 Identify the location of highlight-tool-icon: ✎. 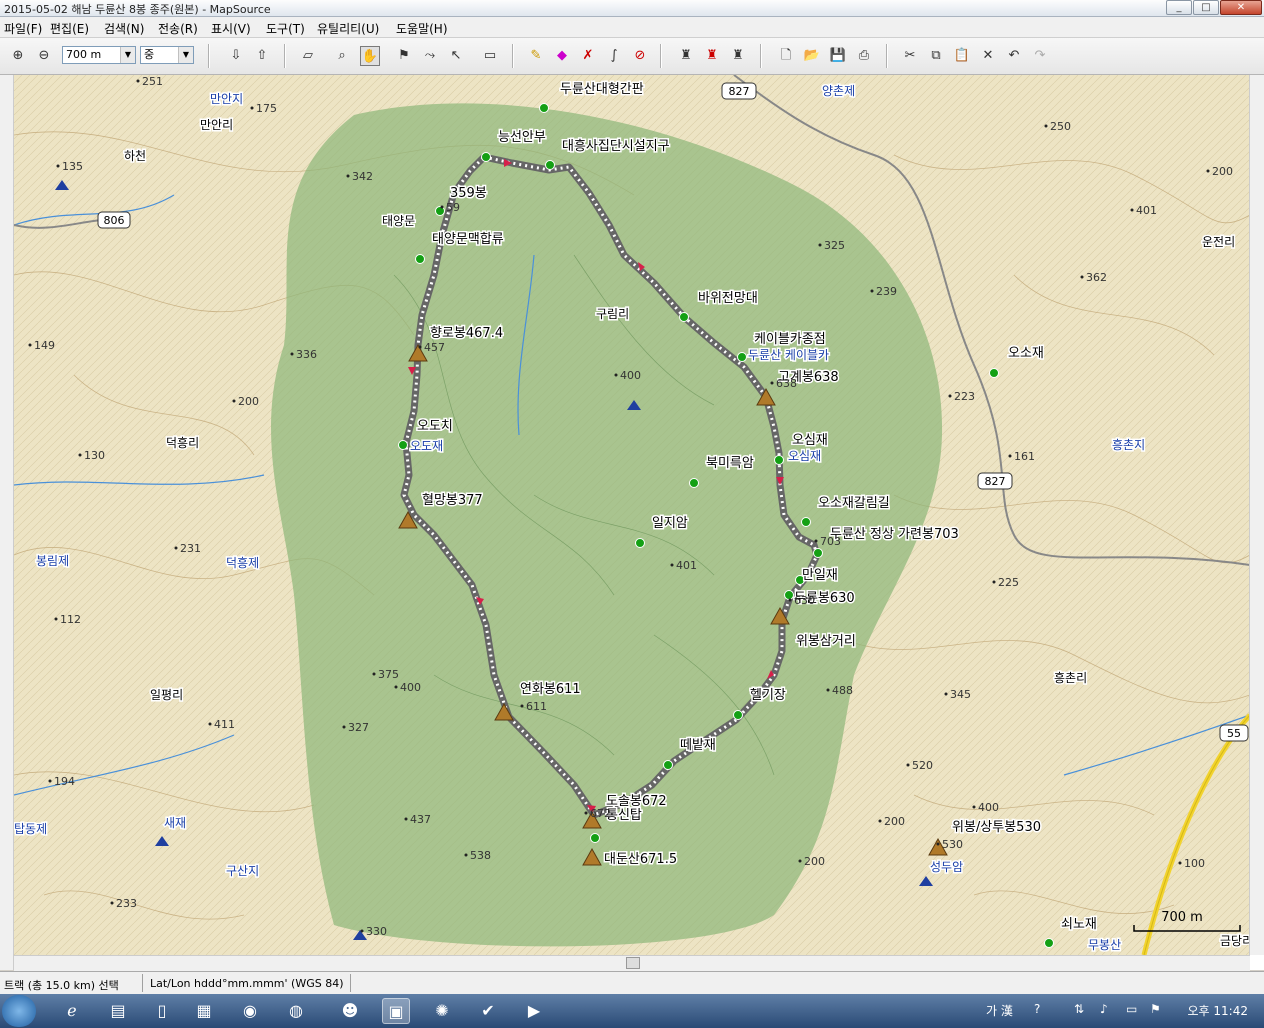
(536, 56).